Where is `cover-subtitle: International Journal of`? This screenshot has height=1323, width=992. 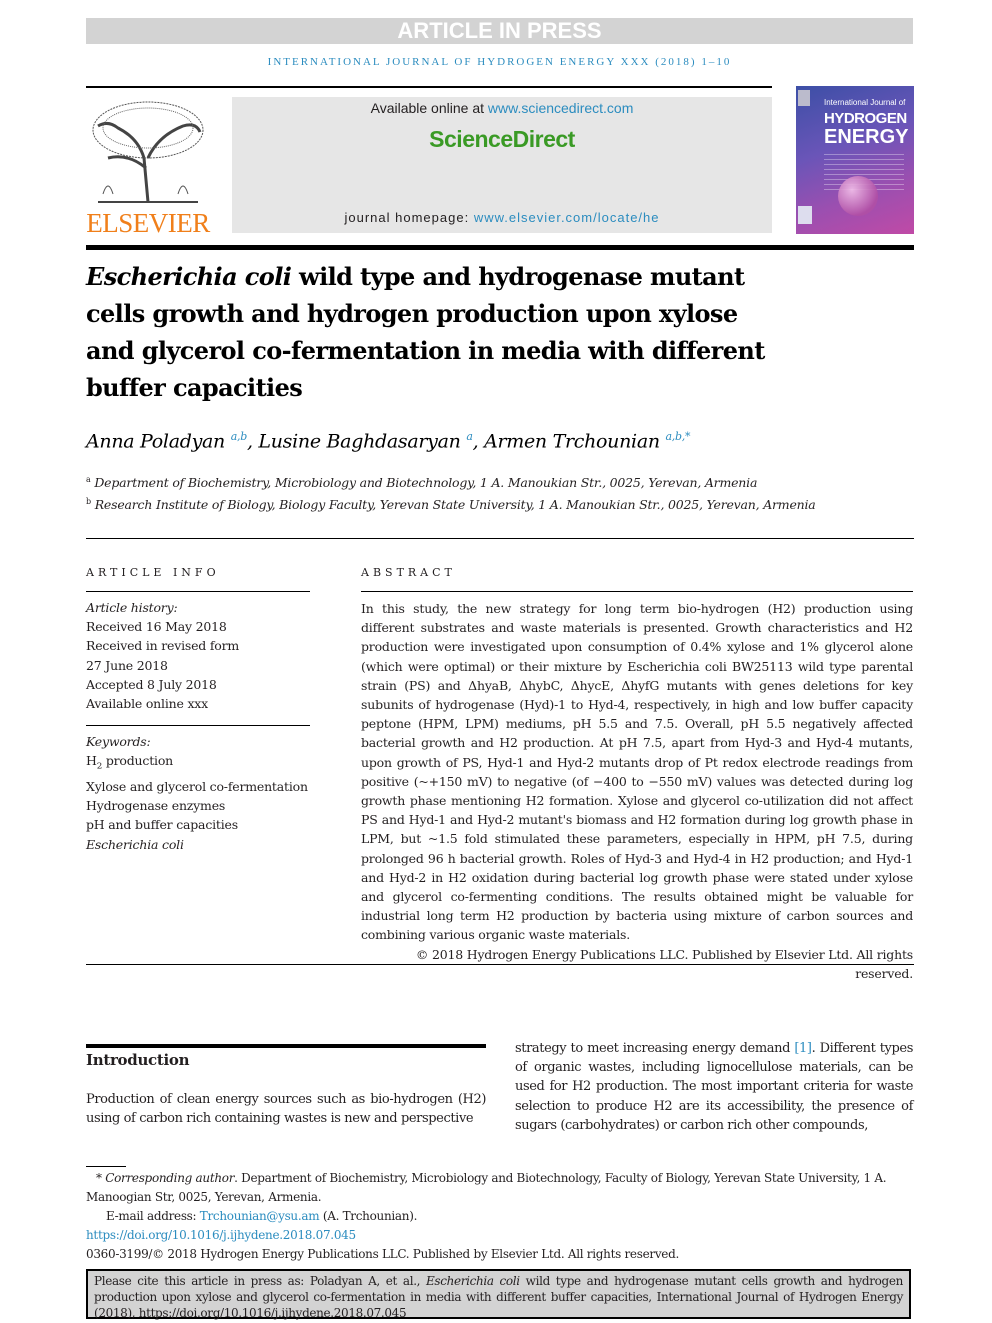
cover-subtitle: International Journal of is located at coordinates (865, 102).